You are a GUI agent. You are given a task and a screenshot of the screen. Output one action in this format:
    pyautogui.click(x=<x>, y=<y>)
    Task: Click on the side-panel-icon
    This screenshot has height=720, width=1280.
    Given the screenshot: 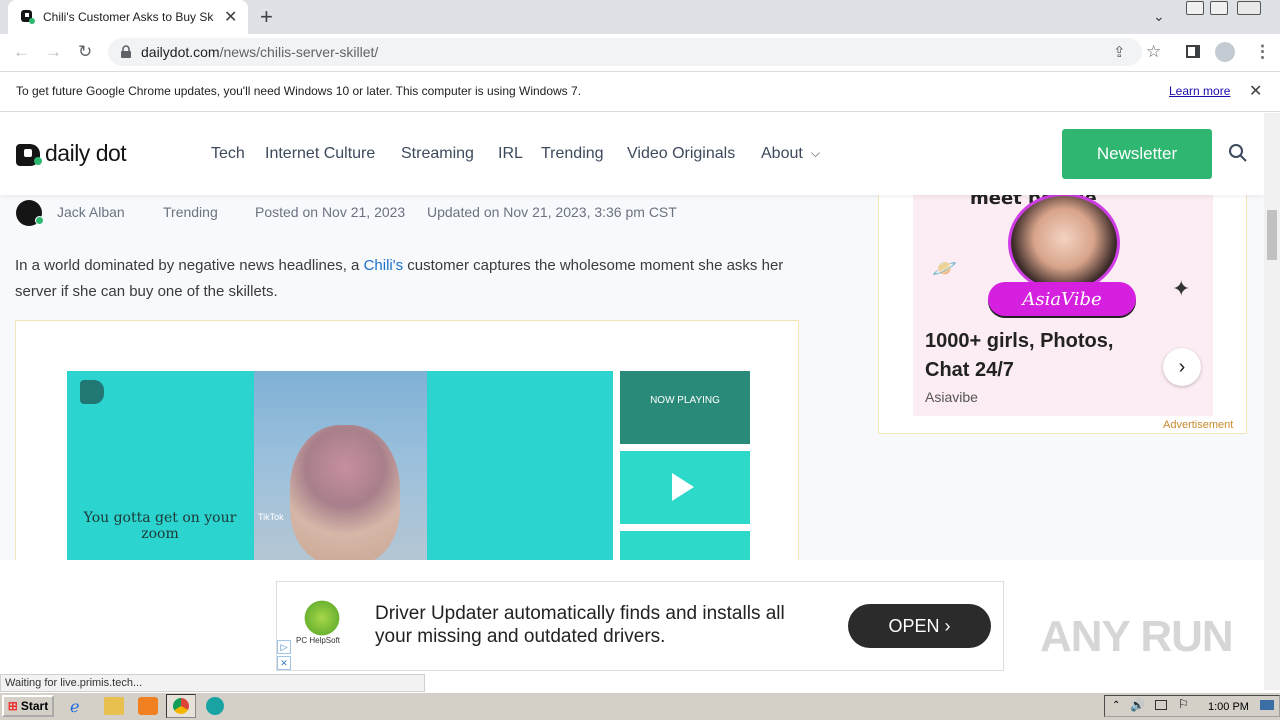 What is the action you would take?
    pyautogui.click(x=1193, y=51)
    